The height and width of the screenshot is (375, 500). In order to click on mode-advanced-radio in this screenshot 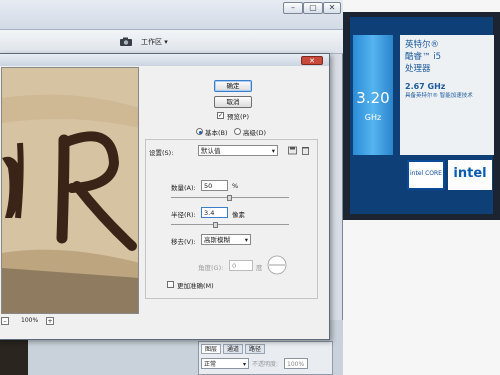, I will do `click(237, 131)`.